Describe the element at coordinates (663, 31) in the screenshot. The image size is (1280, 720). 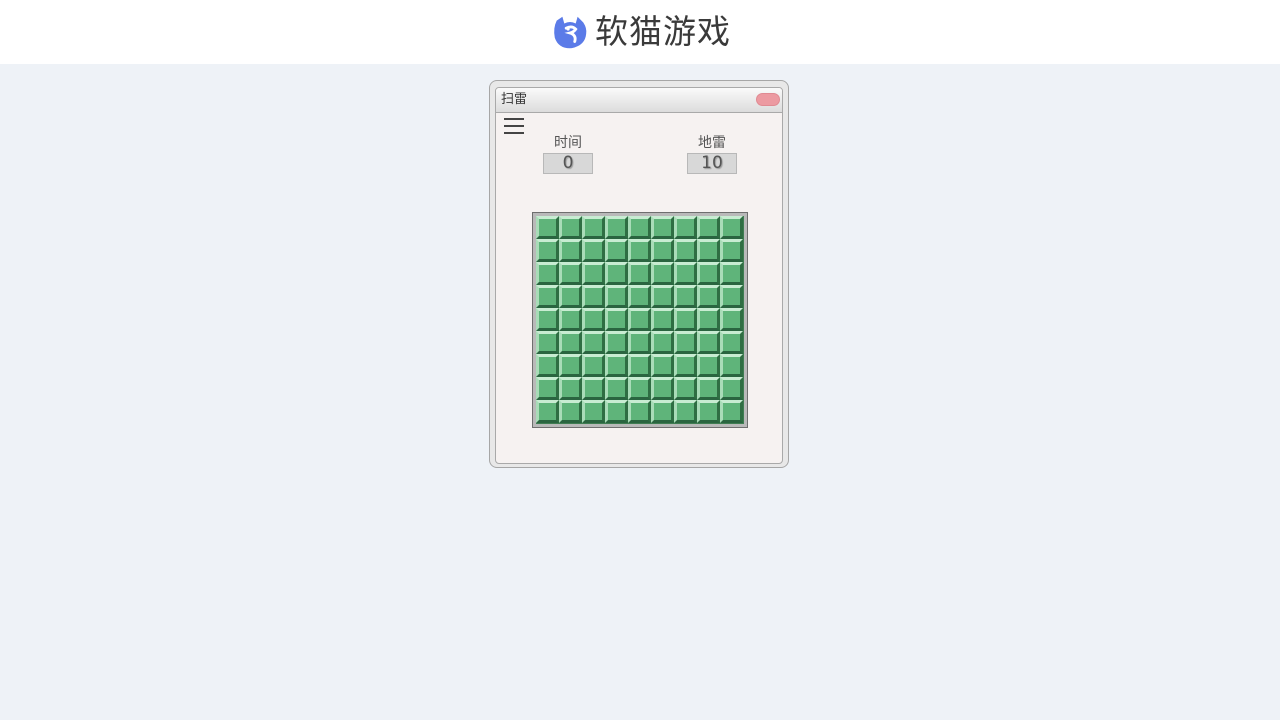
I see `brand-name: 软猫游戏` at that location.